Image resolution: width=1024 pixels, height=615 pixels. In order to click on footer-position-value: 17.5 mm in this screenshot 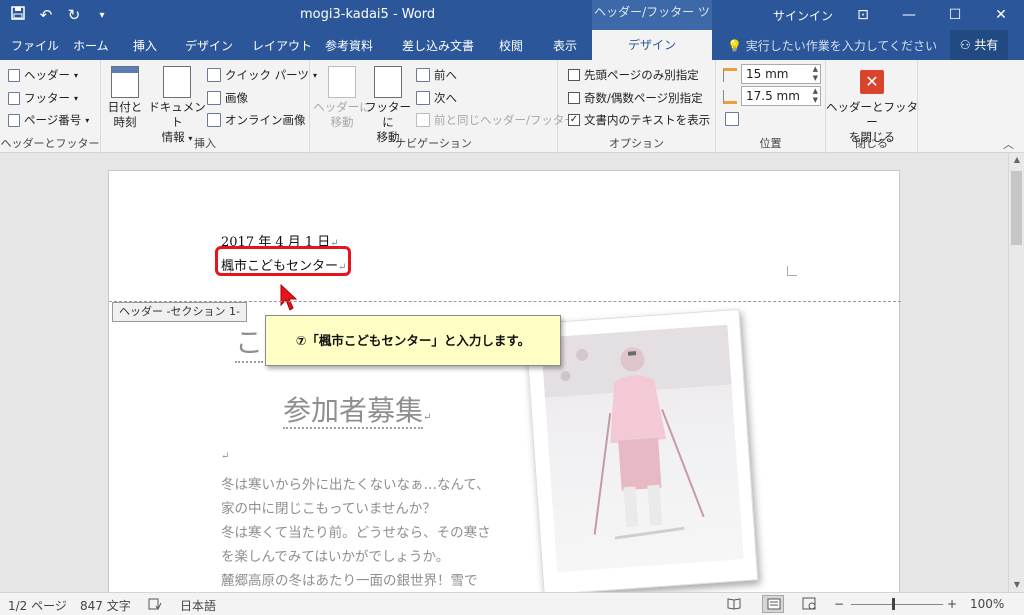, I will do `click(773, 96)`.